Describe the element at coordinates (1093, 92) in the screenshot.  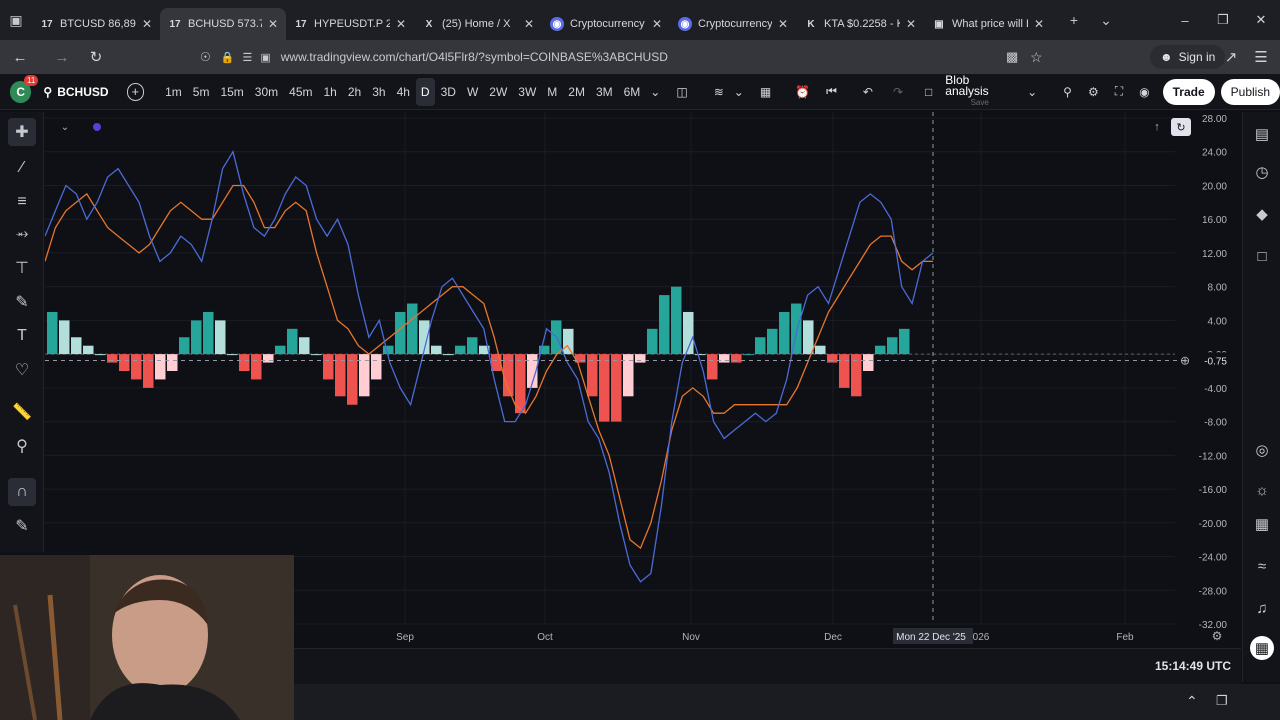
I see `settings-gear-icon: ⚙` at that location.